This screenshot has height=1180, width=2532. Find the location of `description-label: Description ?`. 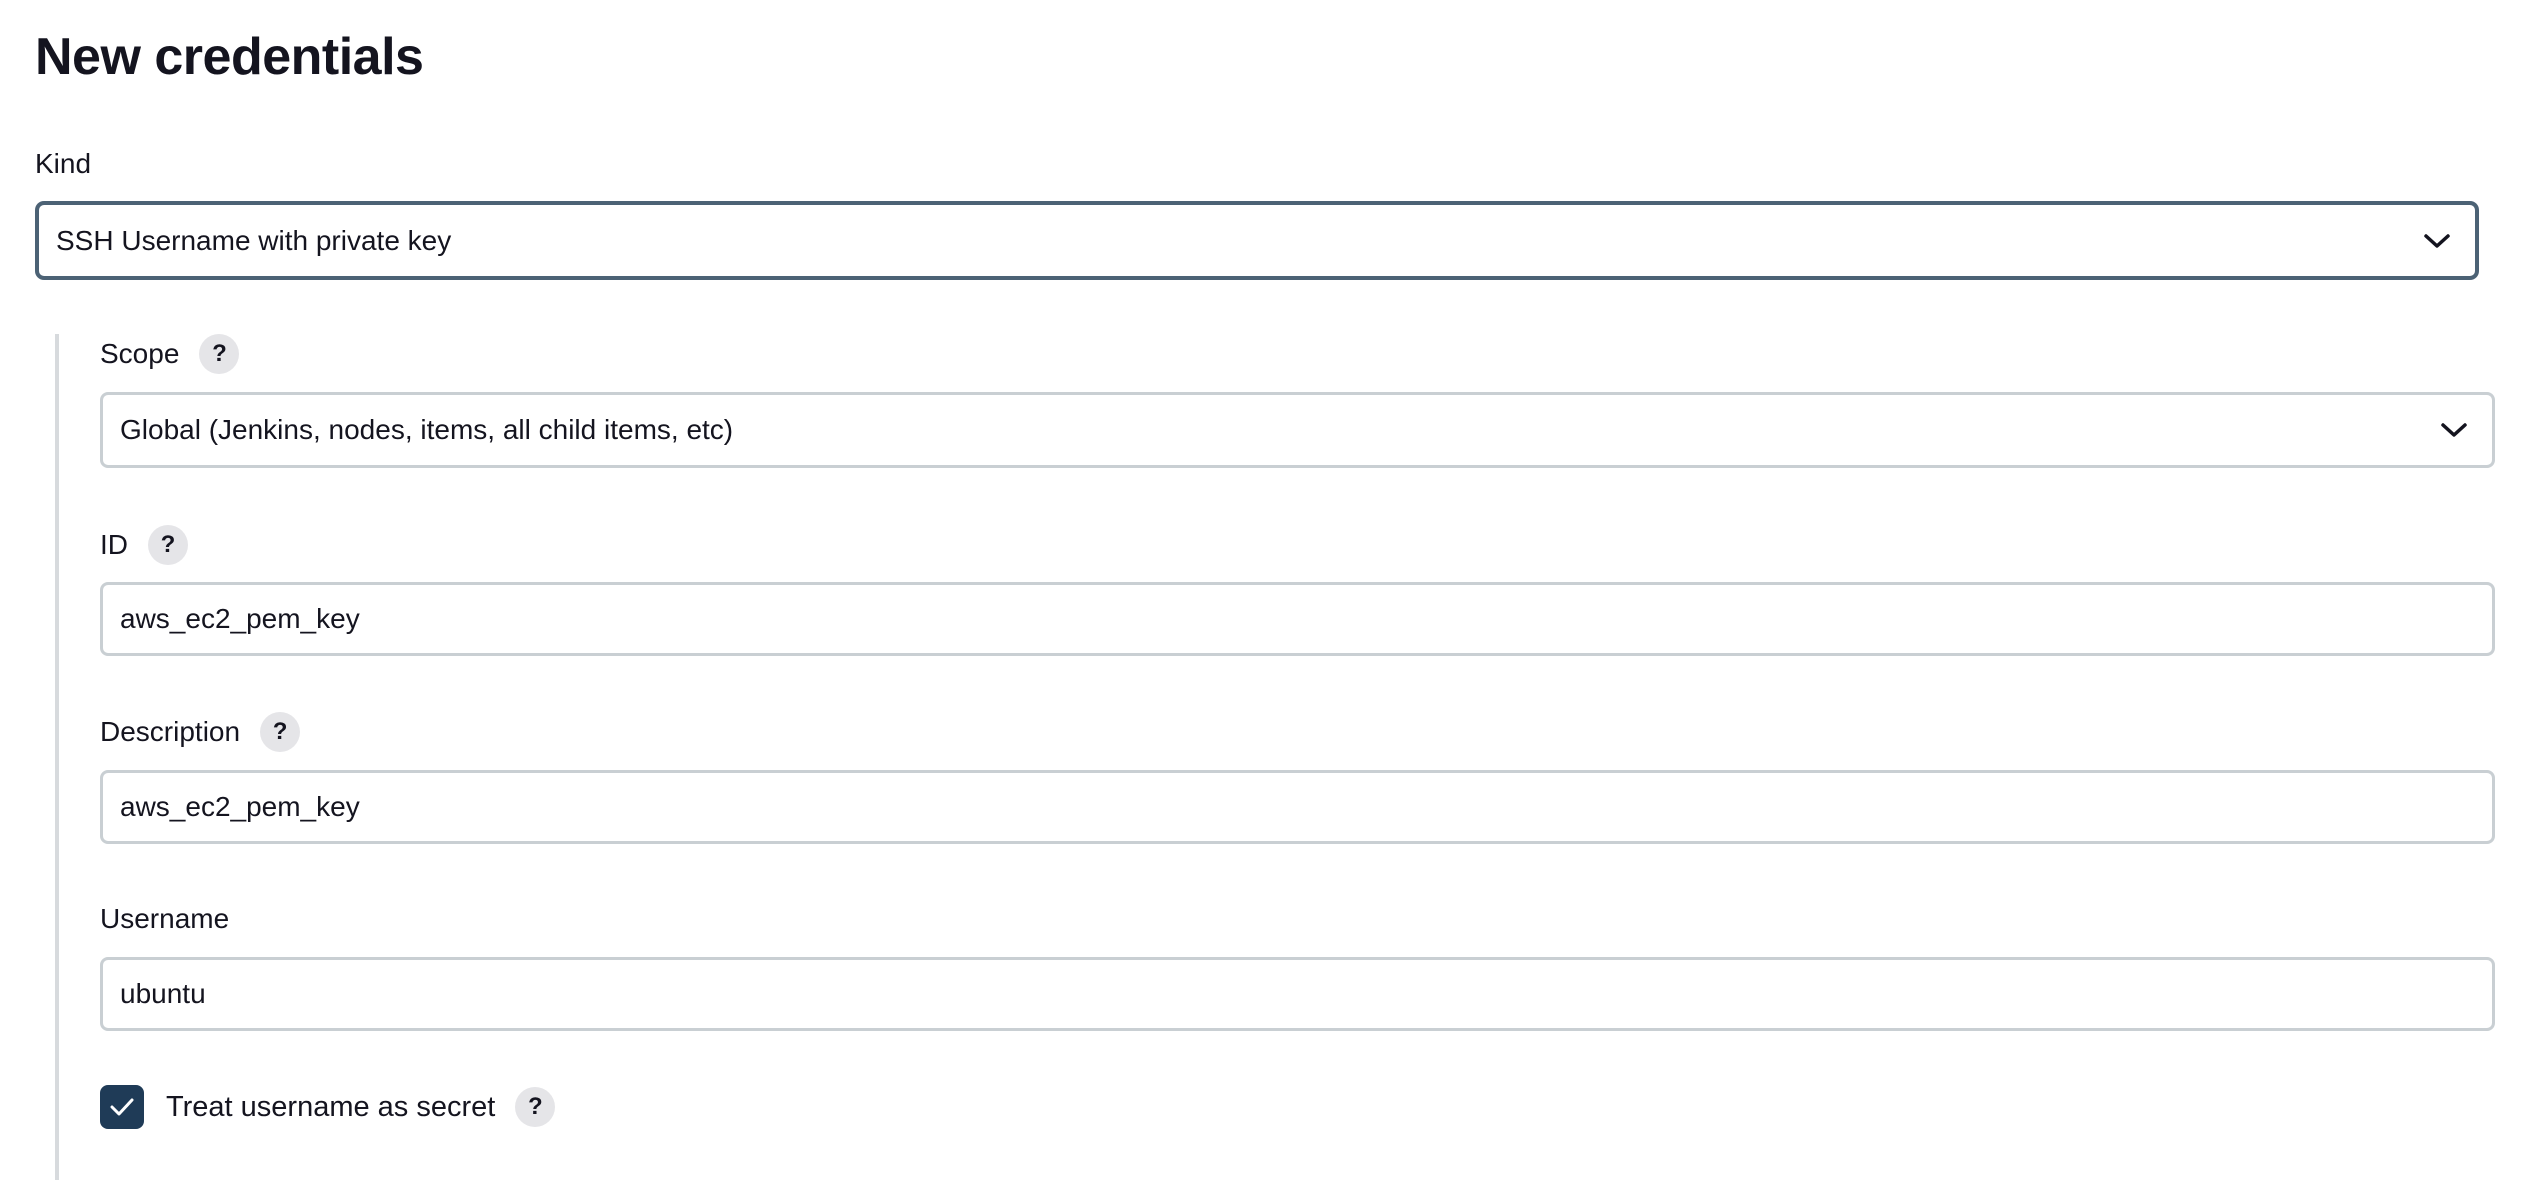

description-label: Description ? is located at coordinates (200, 732).